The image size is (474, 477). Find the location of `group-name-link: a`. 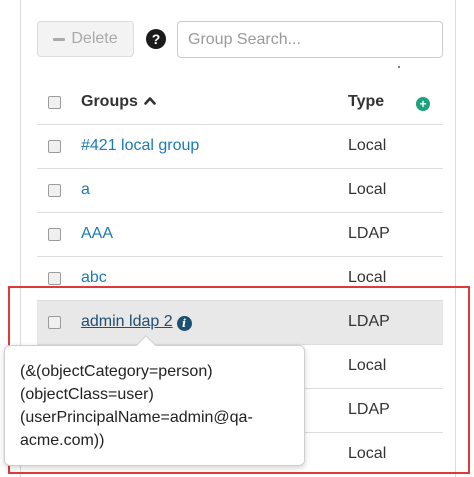

group-name-link: a is located at coordinates (85, 190).